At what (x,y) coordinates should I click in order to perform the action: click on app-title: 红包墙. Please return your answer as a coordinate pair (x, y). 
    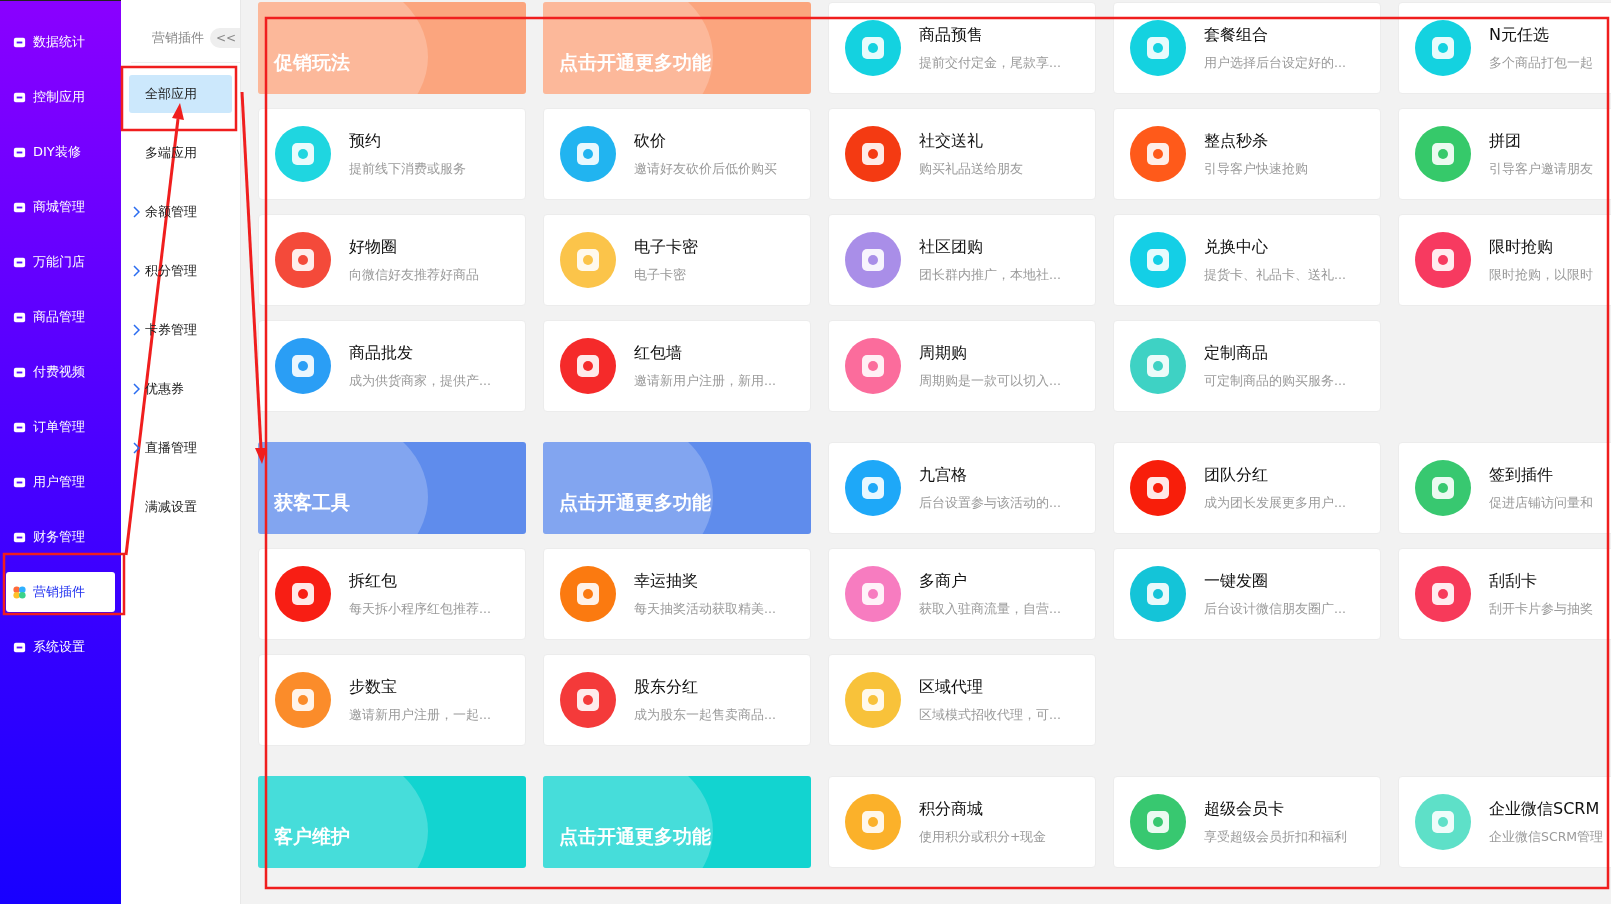
    Looking at the image, I should click on (658, 353).